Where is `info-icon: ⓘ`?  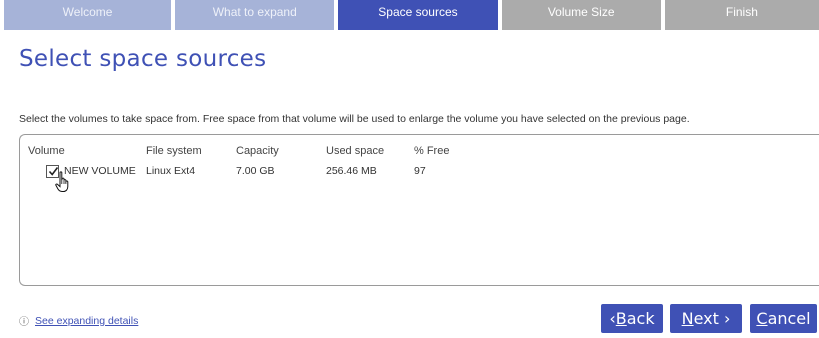 info-icon: ⓘ is located at coordinates (24, 322).